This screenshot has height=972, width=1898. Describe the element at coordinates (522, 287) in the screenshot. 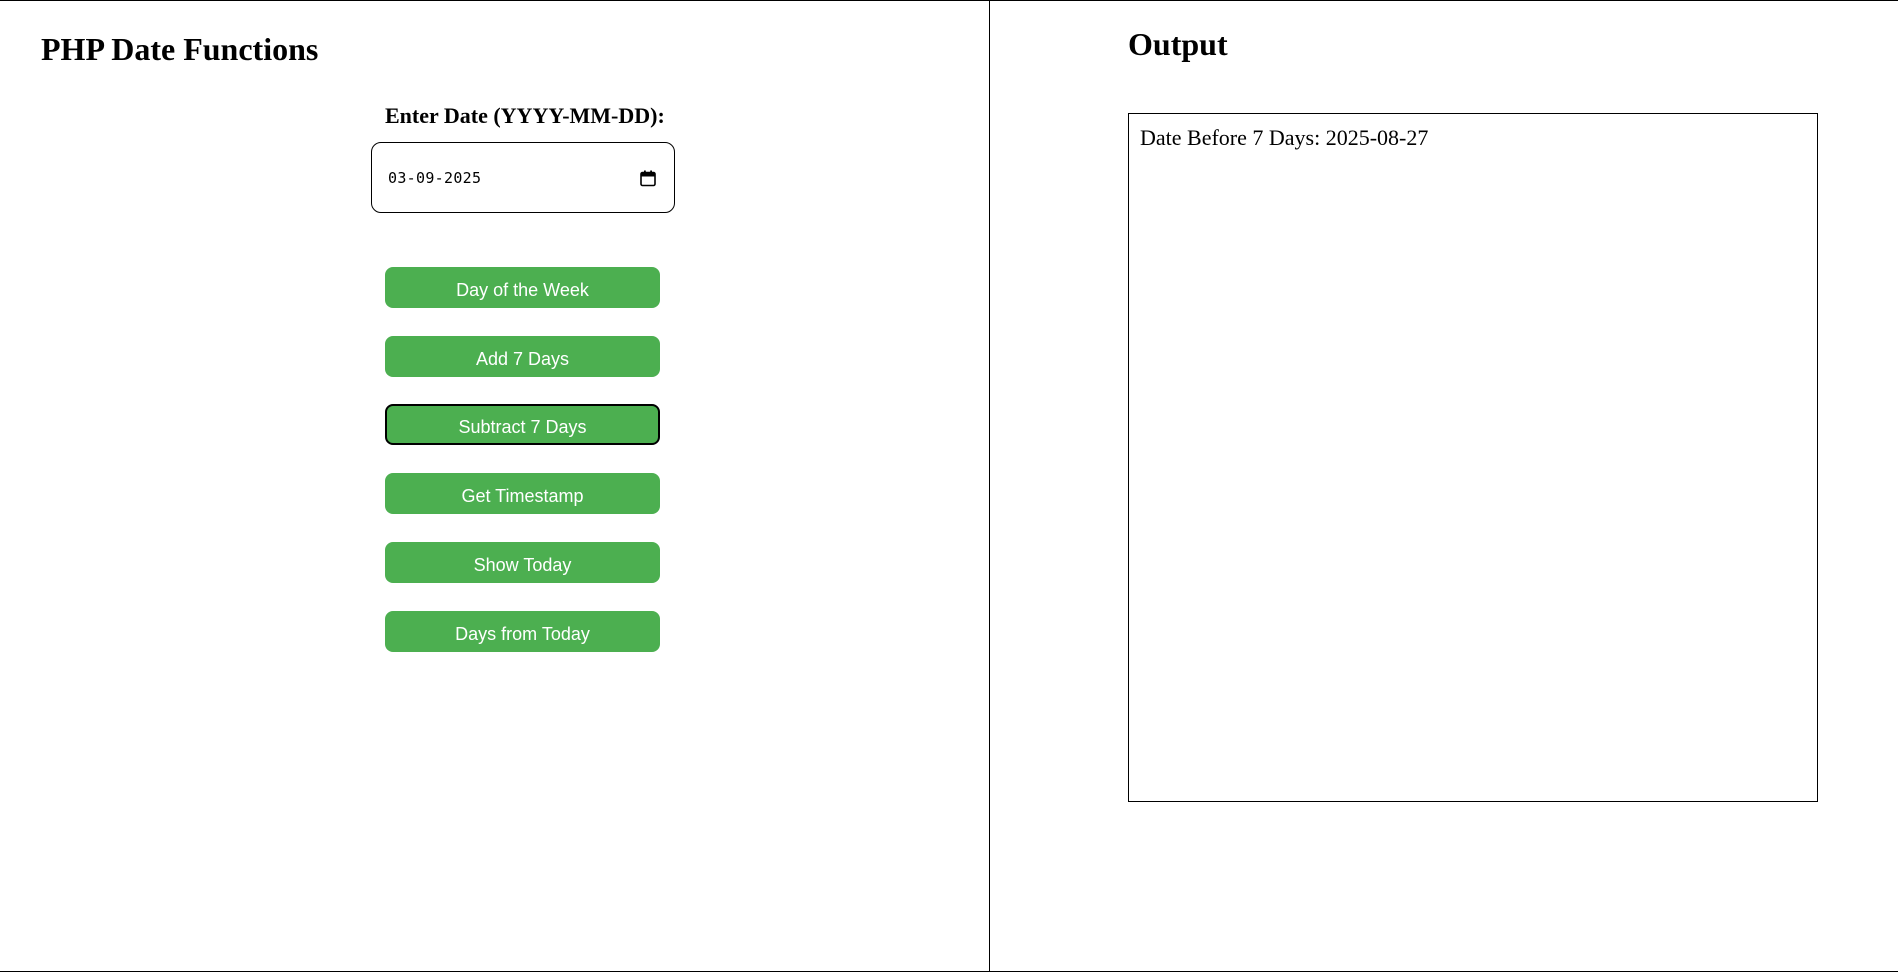

I see `day-of-week-button: Day of the Week` at that location.